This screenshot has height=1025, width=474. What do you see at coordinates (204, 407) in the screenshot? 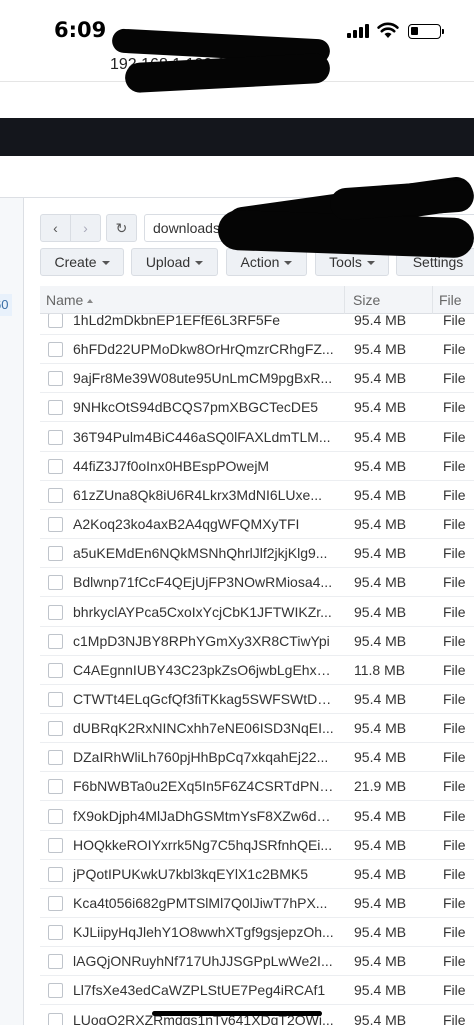
I see `file-name: 9NHkcOtS94dBCQS7pmXBGCTecDE5` at bounding box center [204, 407].